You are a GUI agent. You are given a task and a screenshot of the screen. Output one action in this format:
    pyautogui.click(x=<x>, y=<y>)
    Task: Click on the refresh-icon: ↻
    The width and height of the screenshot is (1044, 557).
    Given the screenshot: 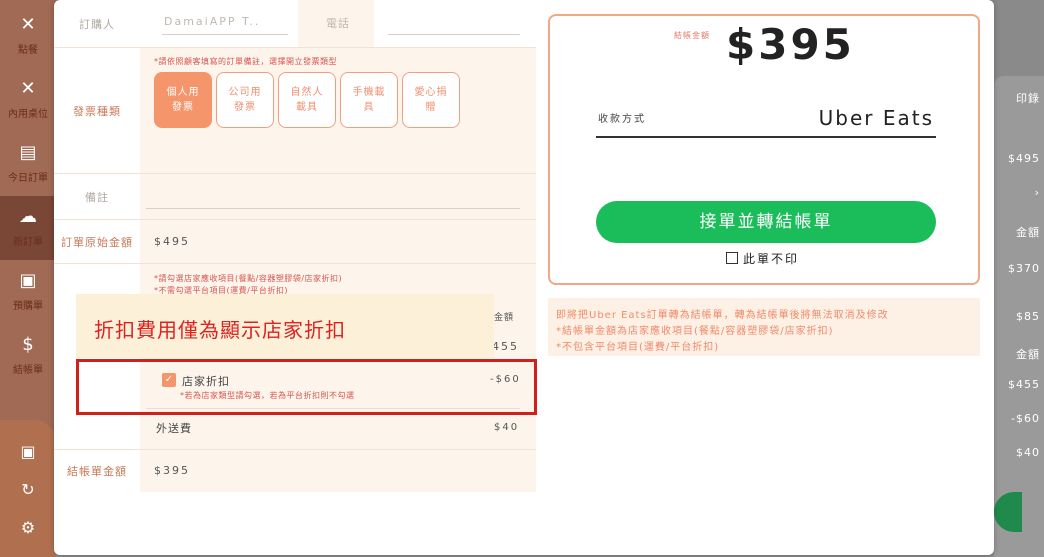 What is the action you would take?
    pyautogui.click(x=28, y=490)
    